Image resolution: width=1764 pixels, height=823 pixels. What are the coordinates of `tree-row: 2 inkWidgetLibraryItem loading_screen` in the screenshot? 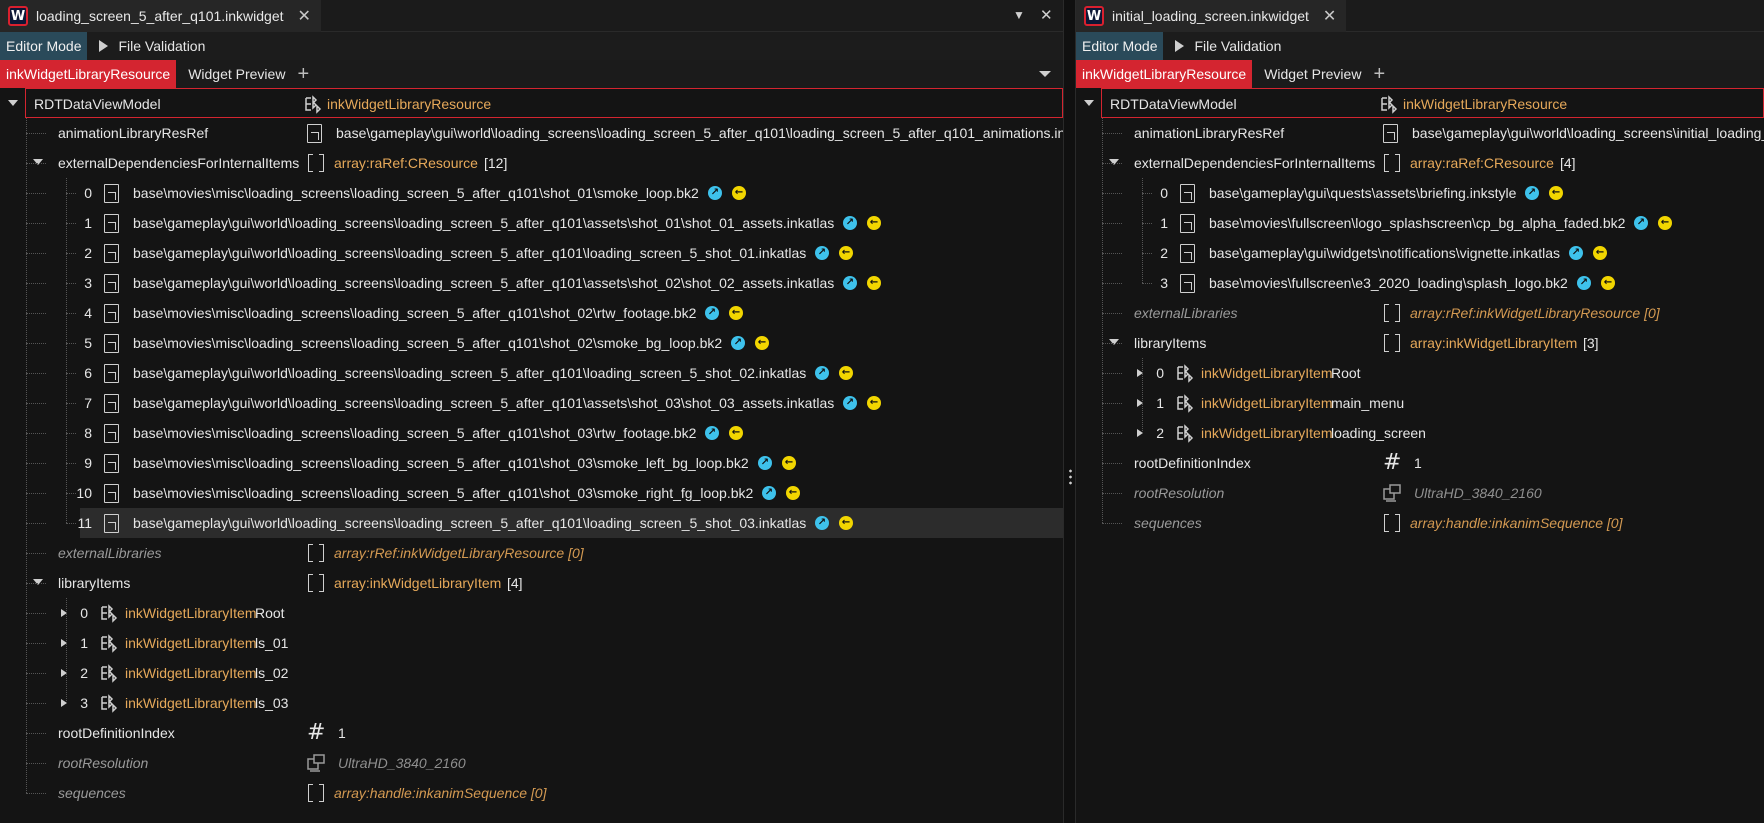 It's located at (1420, 433).